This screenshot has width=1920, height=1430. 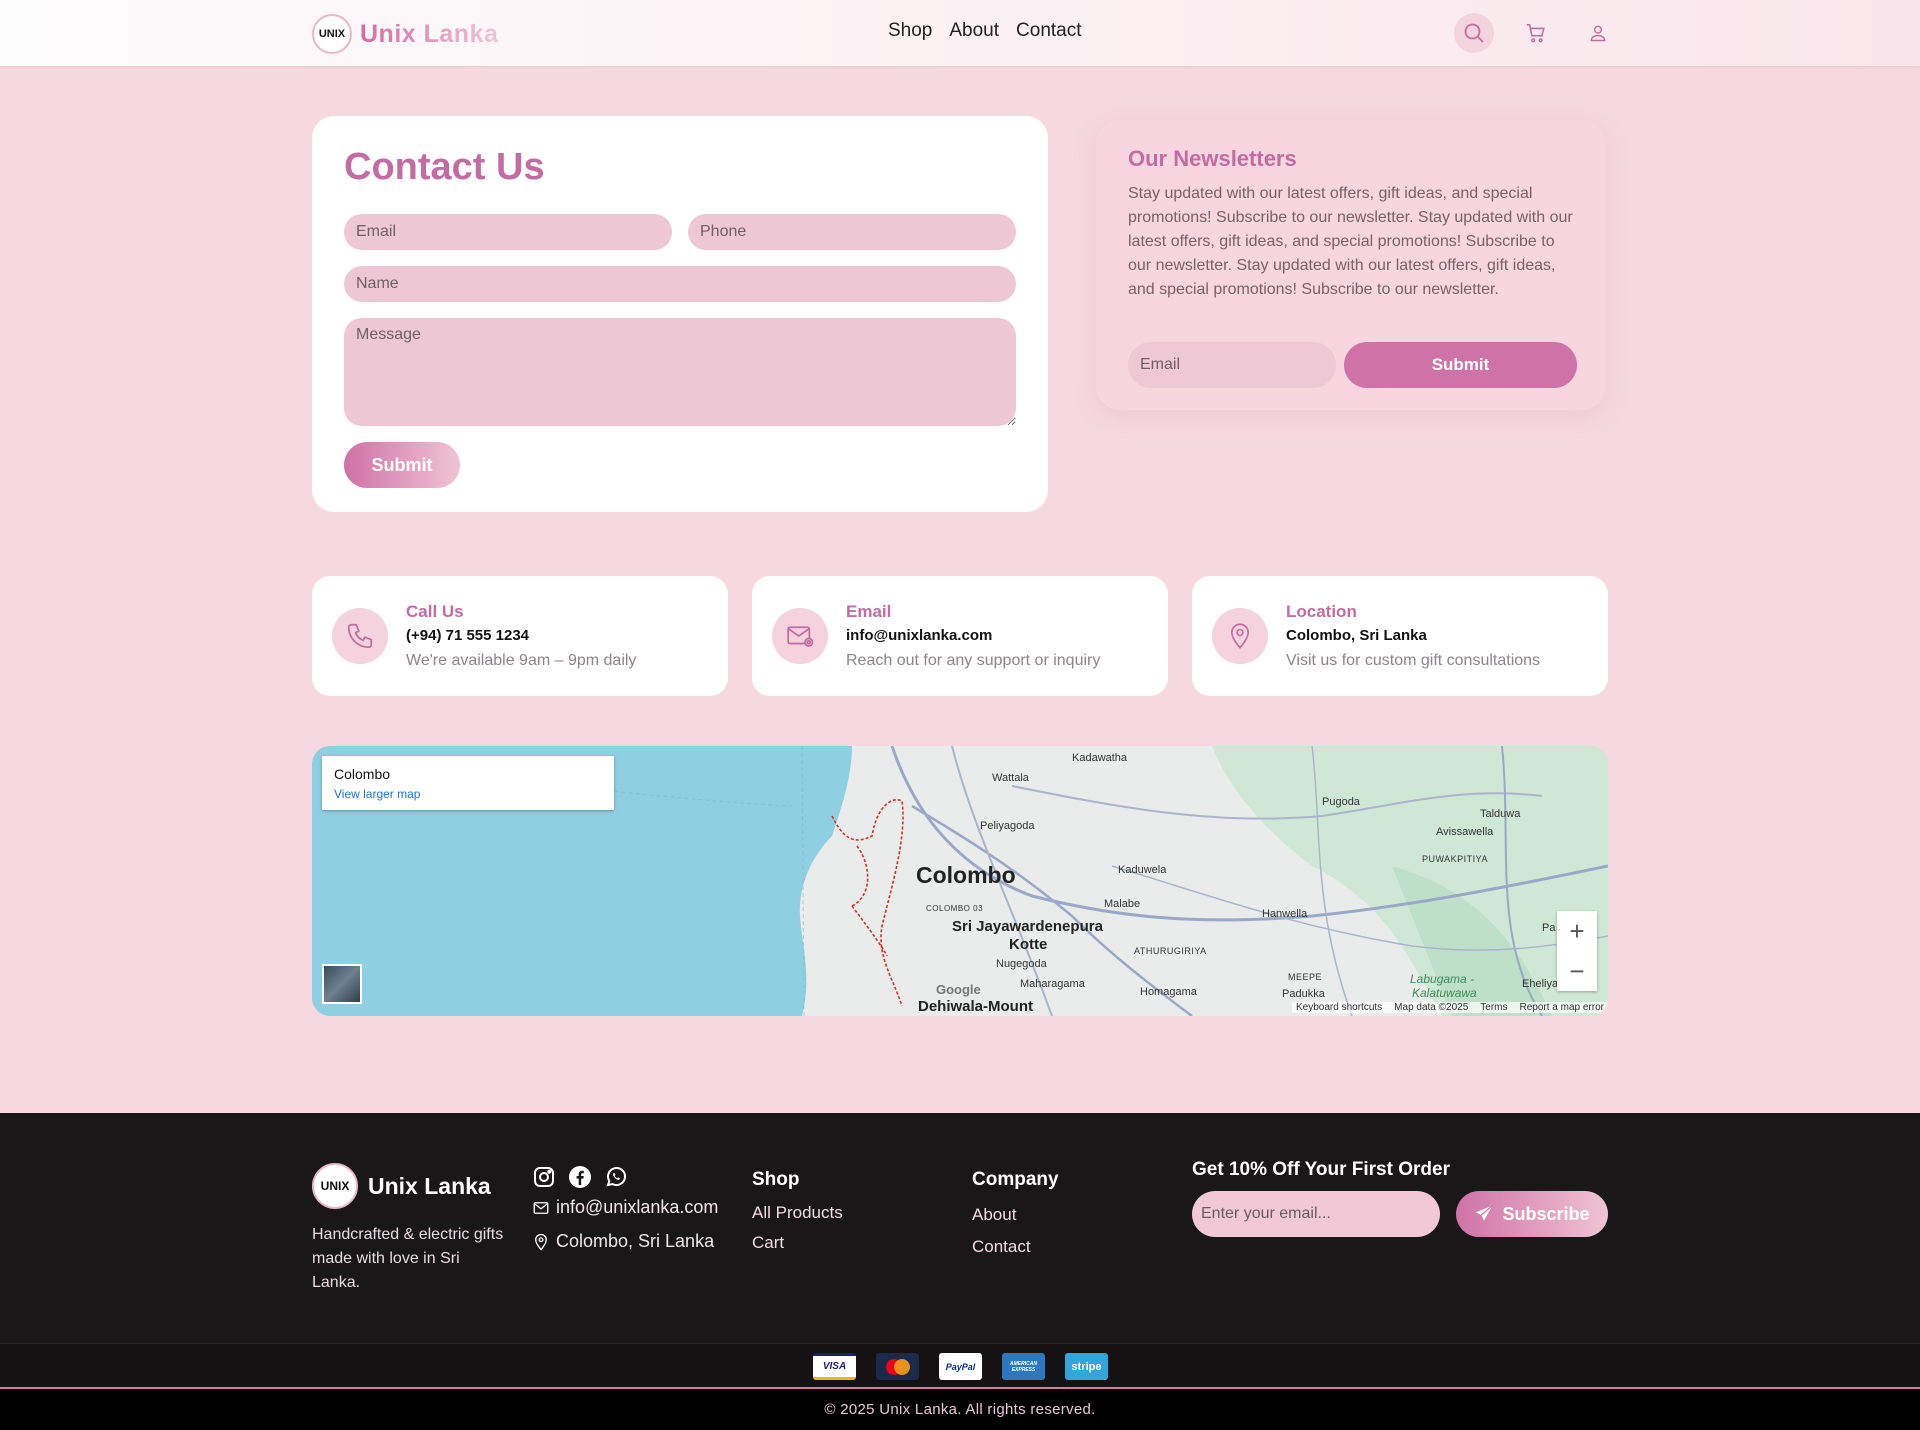 I want to click on brand-name: Unix Lanka, so click(x=429, y=34).